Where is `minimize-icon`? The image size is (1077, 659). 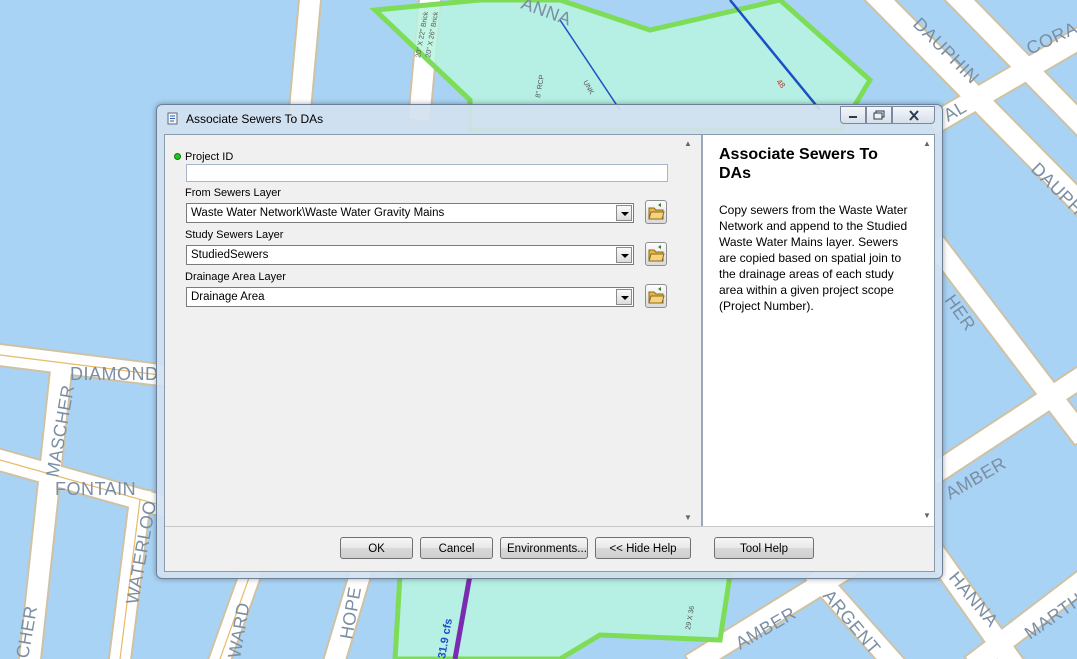 minimize-icon is located at coordinates (853, 117).